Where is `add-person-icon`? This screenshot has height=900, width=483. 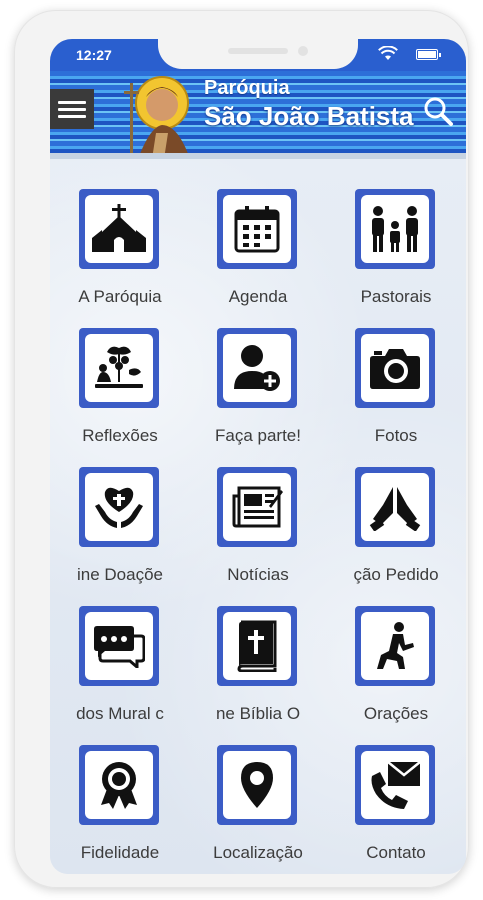
add-person-icon is located at coordinates (257, 368).